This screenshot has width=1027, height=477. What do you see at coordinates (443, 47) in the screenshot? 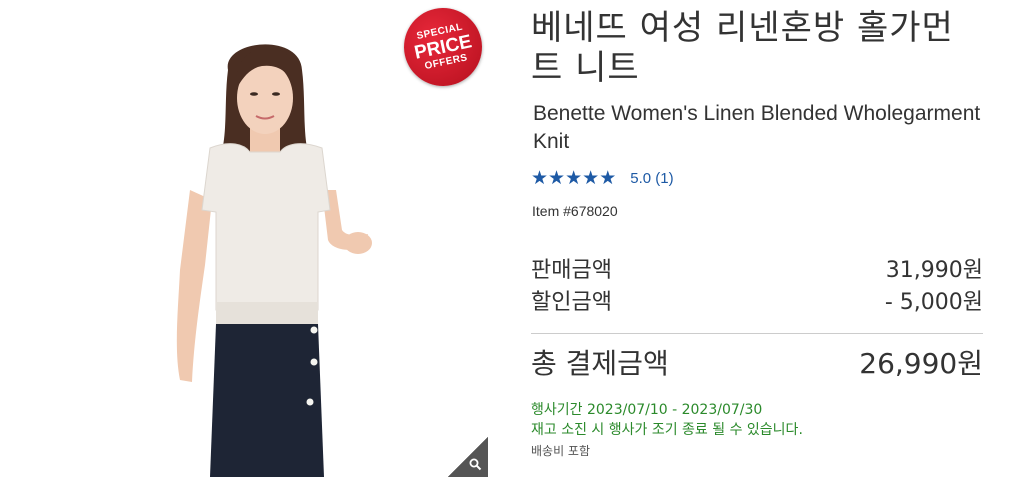
I see `special-price-badge: SPECIAL PRICE OFFERS` at bounding box center [443, 47].